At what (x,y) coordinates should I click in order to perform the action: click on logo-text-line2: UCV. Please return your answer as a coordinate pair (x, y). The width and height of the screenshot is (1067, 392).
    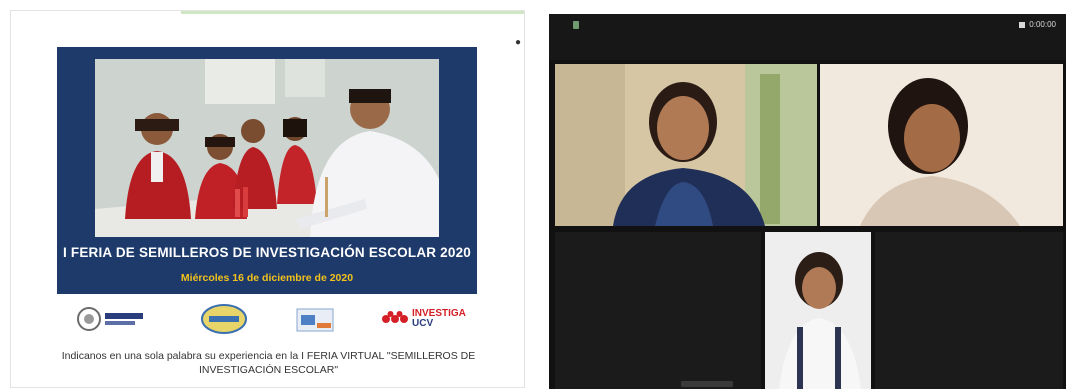
    Looking at the image, I should click on (423, 323).